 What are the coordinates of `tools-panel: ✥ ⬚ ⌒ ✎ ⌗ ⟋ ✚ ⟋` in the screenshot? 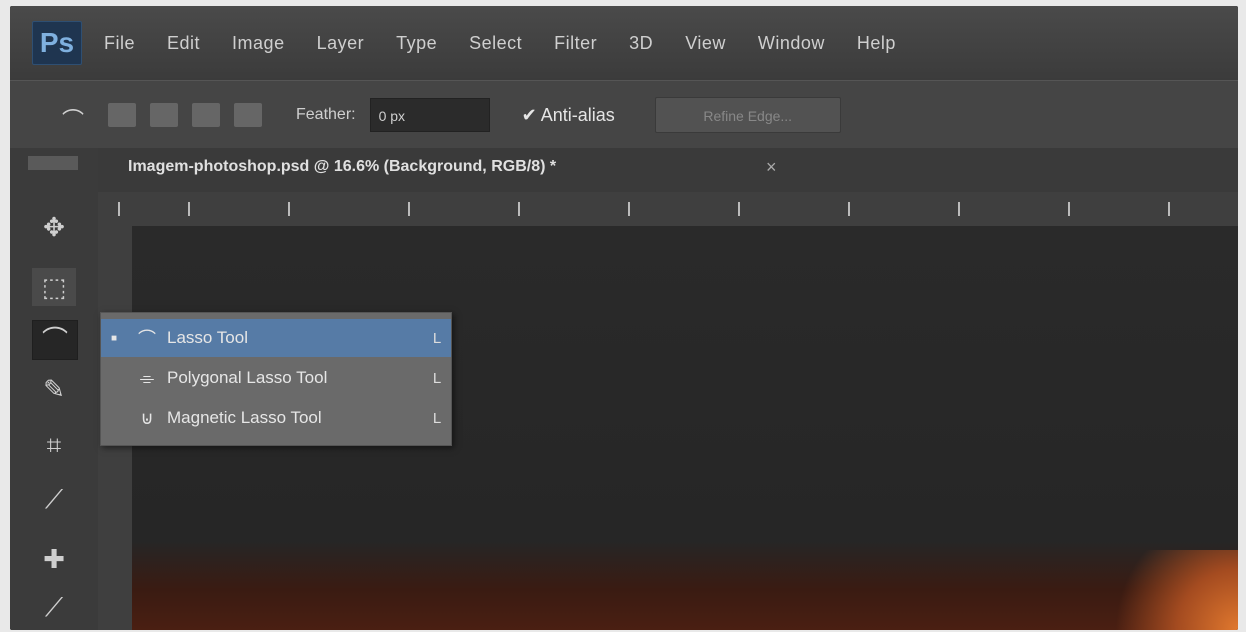 It's located at (54, 389).